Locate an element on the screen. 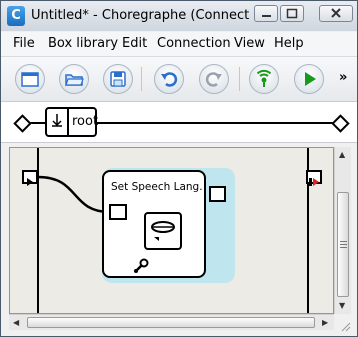 Image resolution: width=358 pixels, height=337 pixels. play-button is located at coordinates (309, 79).